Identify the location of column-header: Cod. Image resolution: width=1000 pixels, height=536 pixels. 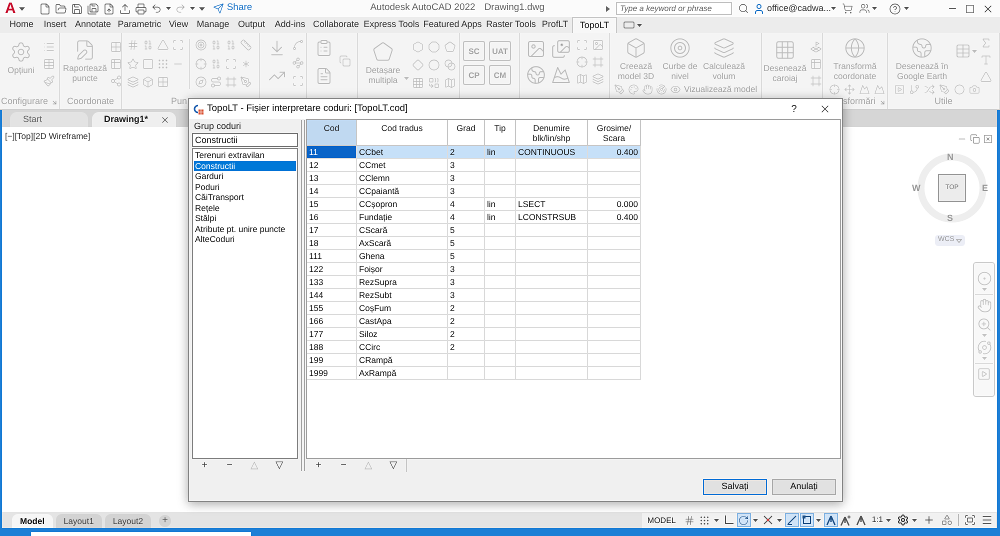
(332, 133).